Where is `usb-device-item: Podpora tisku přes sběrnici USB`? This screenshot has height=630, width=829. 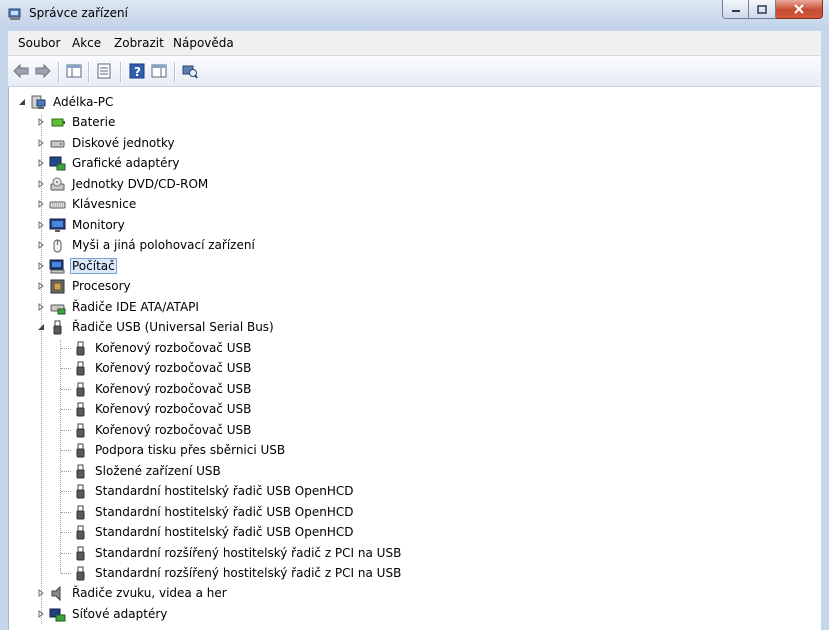
usb-device-item: Podpora tisku přes sběrnici USB is located at coordinates (178, 450).